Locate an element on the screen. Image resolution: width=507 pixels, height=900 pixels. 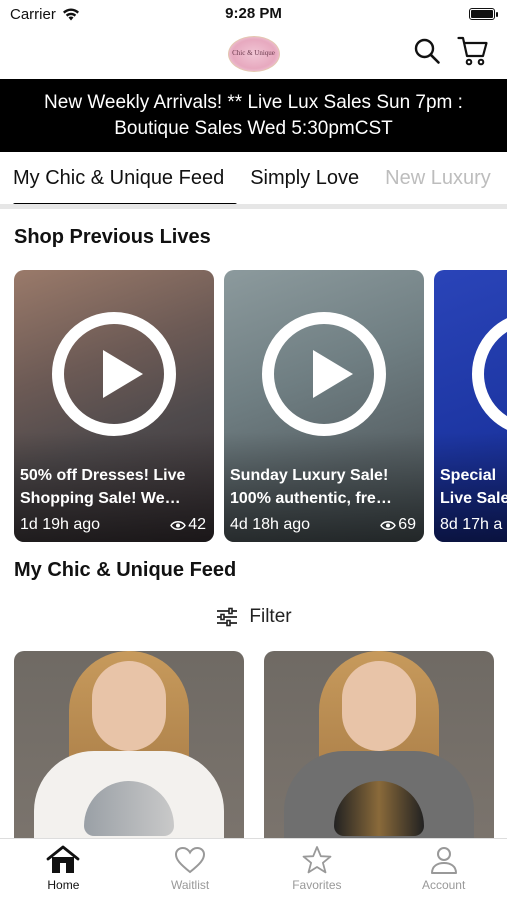
tabbar-home: Home is located at coordinates (63, 869).